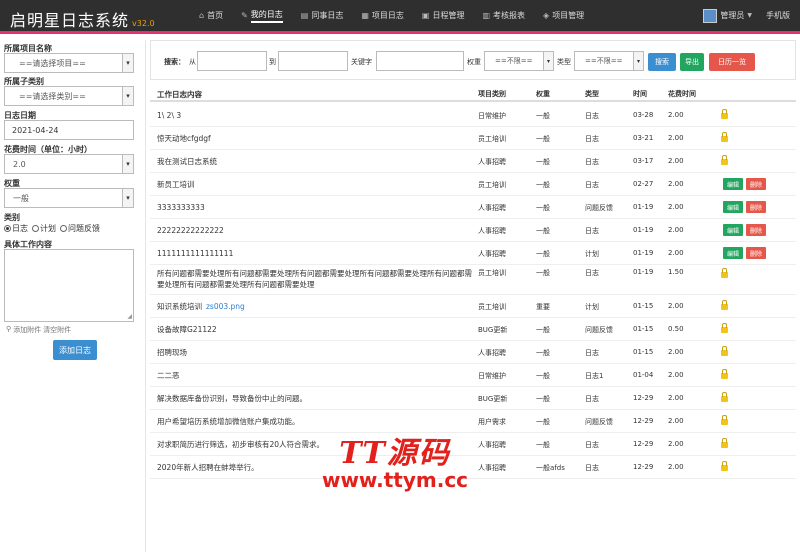 The height and width of the screenshot is (552, 800). I want to click on calendar-icon: ▣, so click(425, 15).